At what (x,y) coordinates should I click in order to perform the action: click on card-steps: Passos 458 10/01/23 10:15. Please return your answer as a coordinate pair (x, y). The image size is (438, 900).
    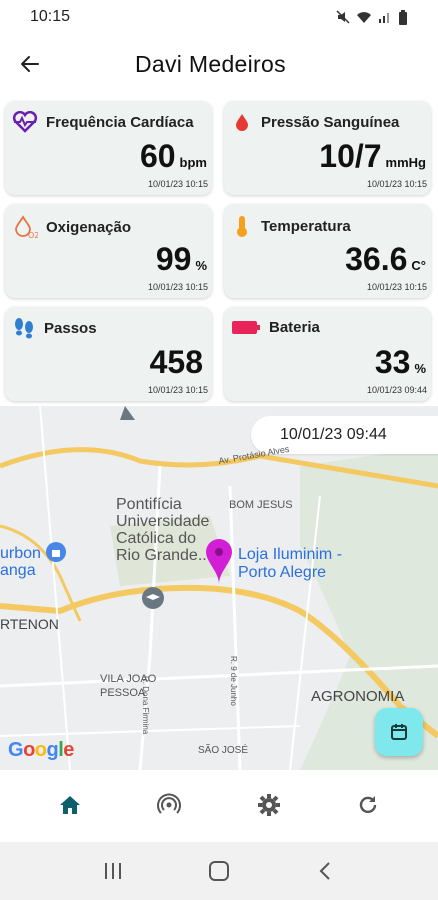
    Looking at the image, I should click on (108, 354).